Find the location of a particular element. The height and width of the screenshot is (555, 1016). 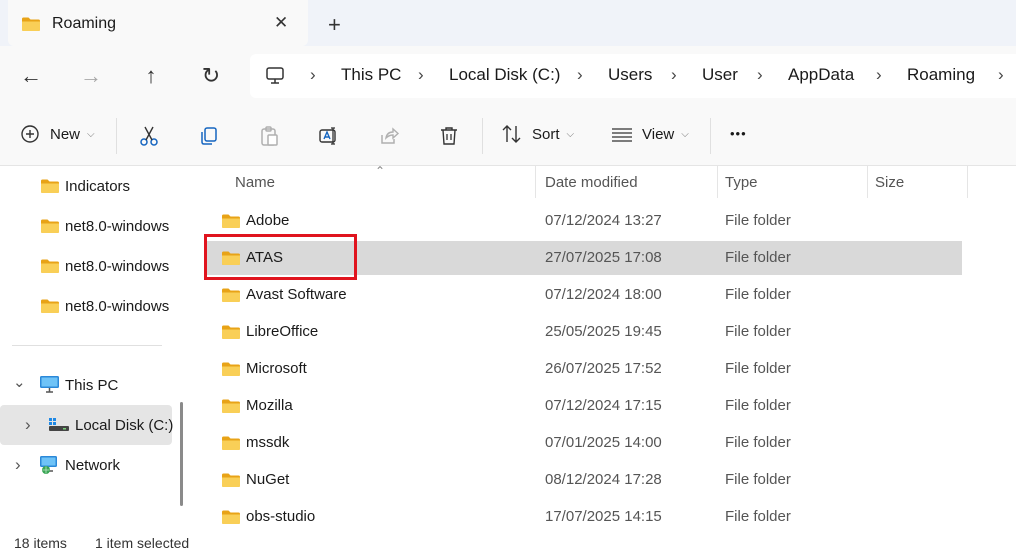

tab-title: Roaming is located at coordinates (84, 23).